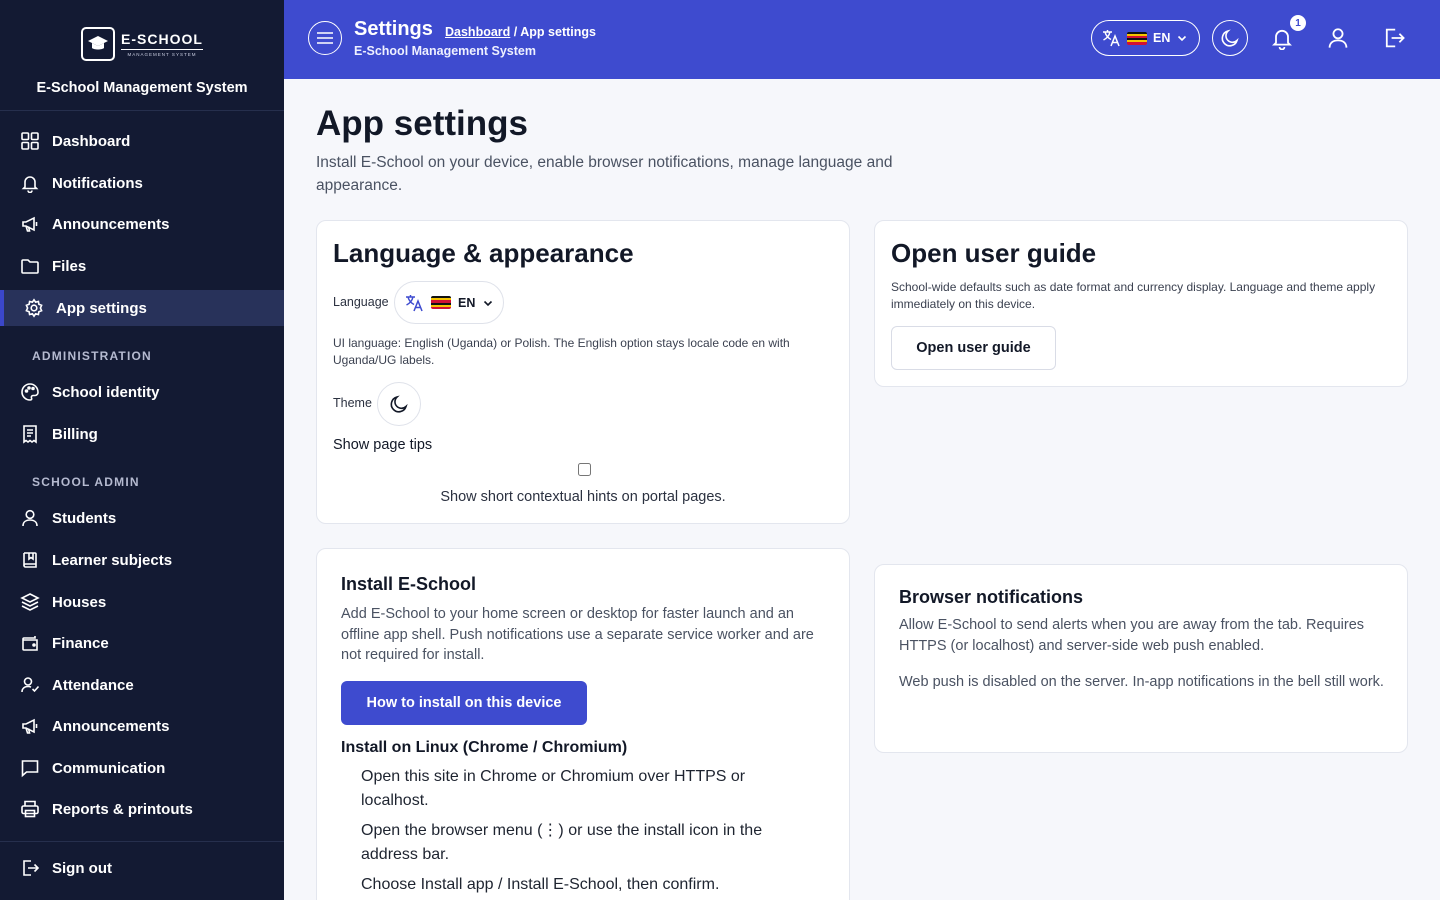  I want to click on notification-count-badge: 1, so click(1298, 23).